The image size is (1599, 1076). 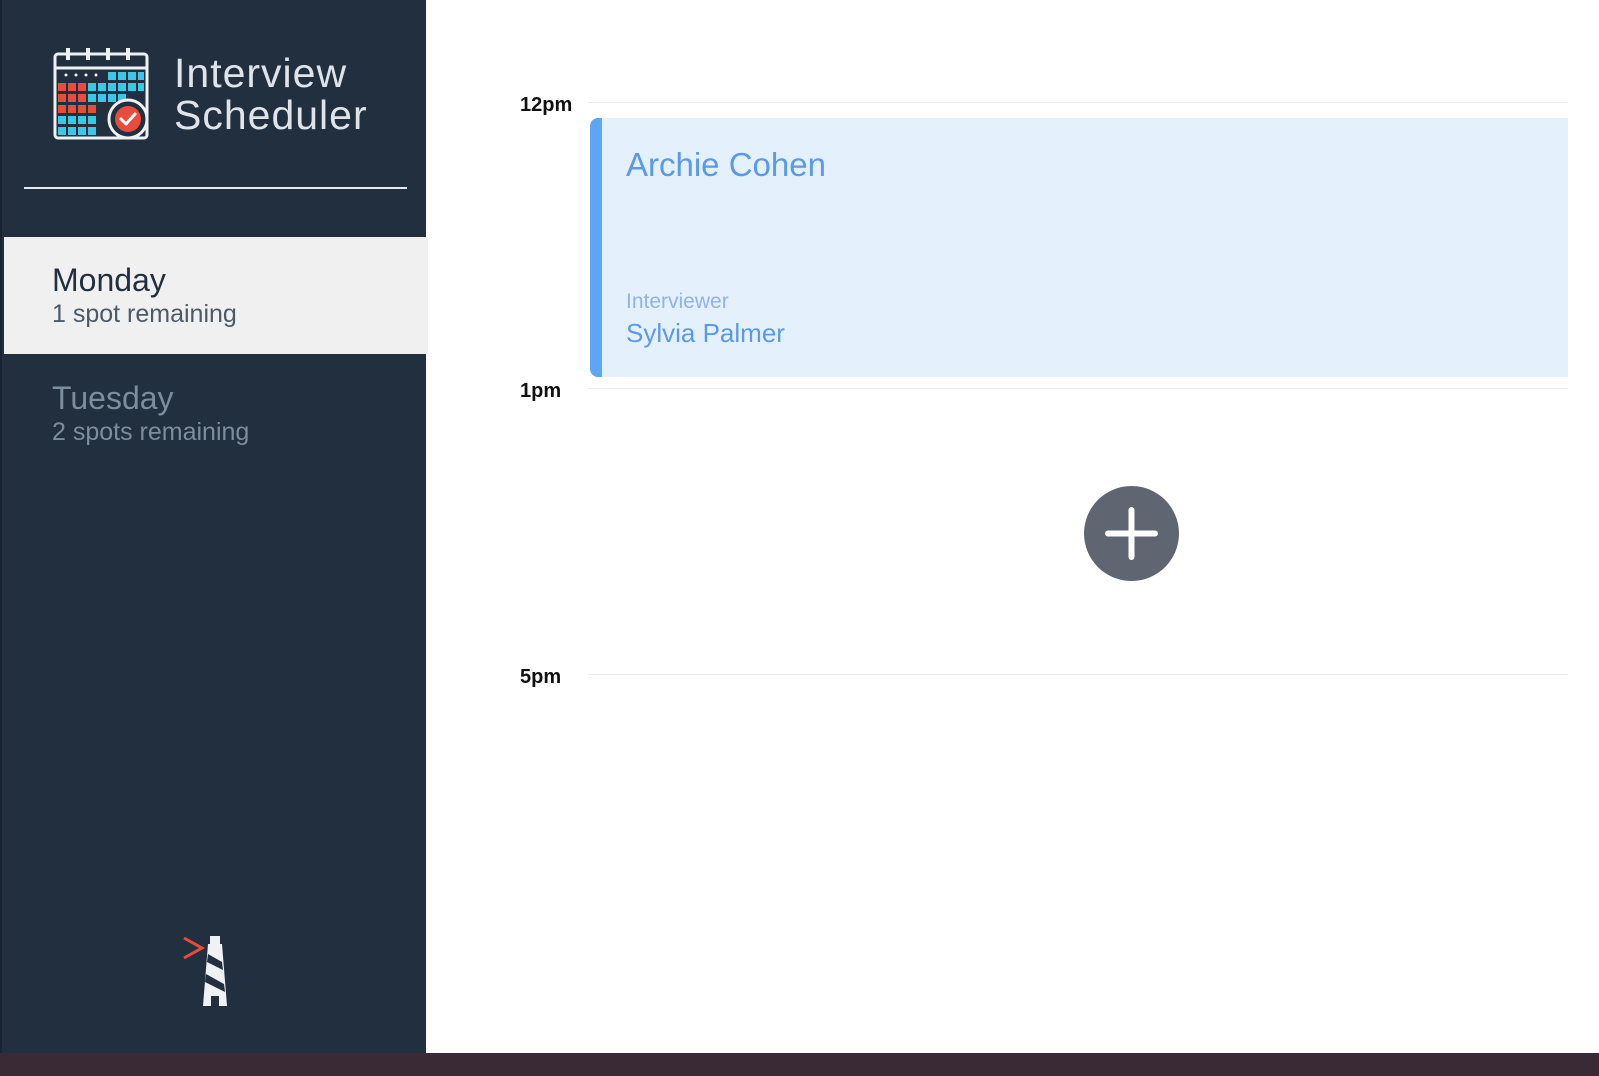 What do you see at coordinates (677, 301) in the screenshot?
I see `interviewer-label: Interviewer` at bounding box center [677, 301].